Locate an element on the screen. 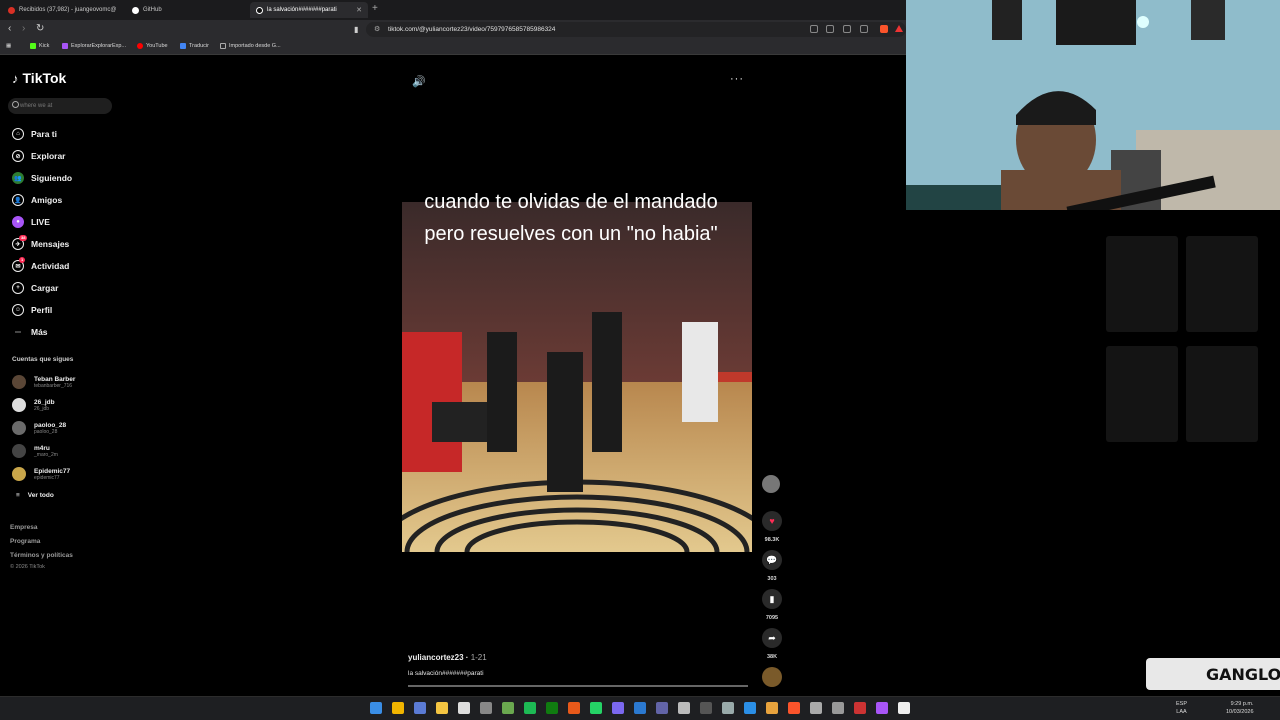 The width and height of the screenshot is (1280, 720). video-progress-bar is located at coordinates (578, 686).